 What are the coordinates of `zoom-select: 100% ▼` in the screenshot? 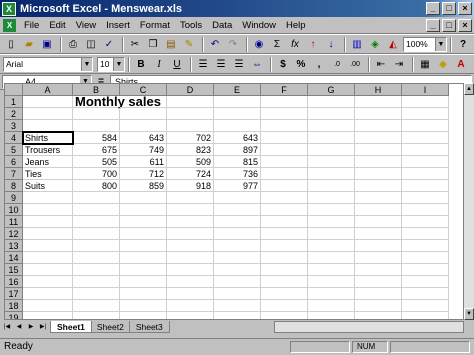 It's located at (425, 44).